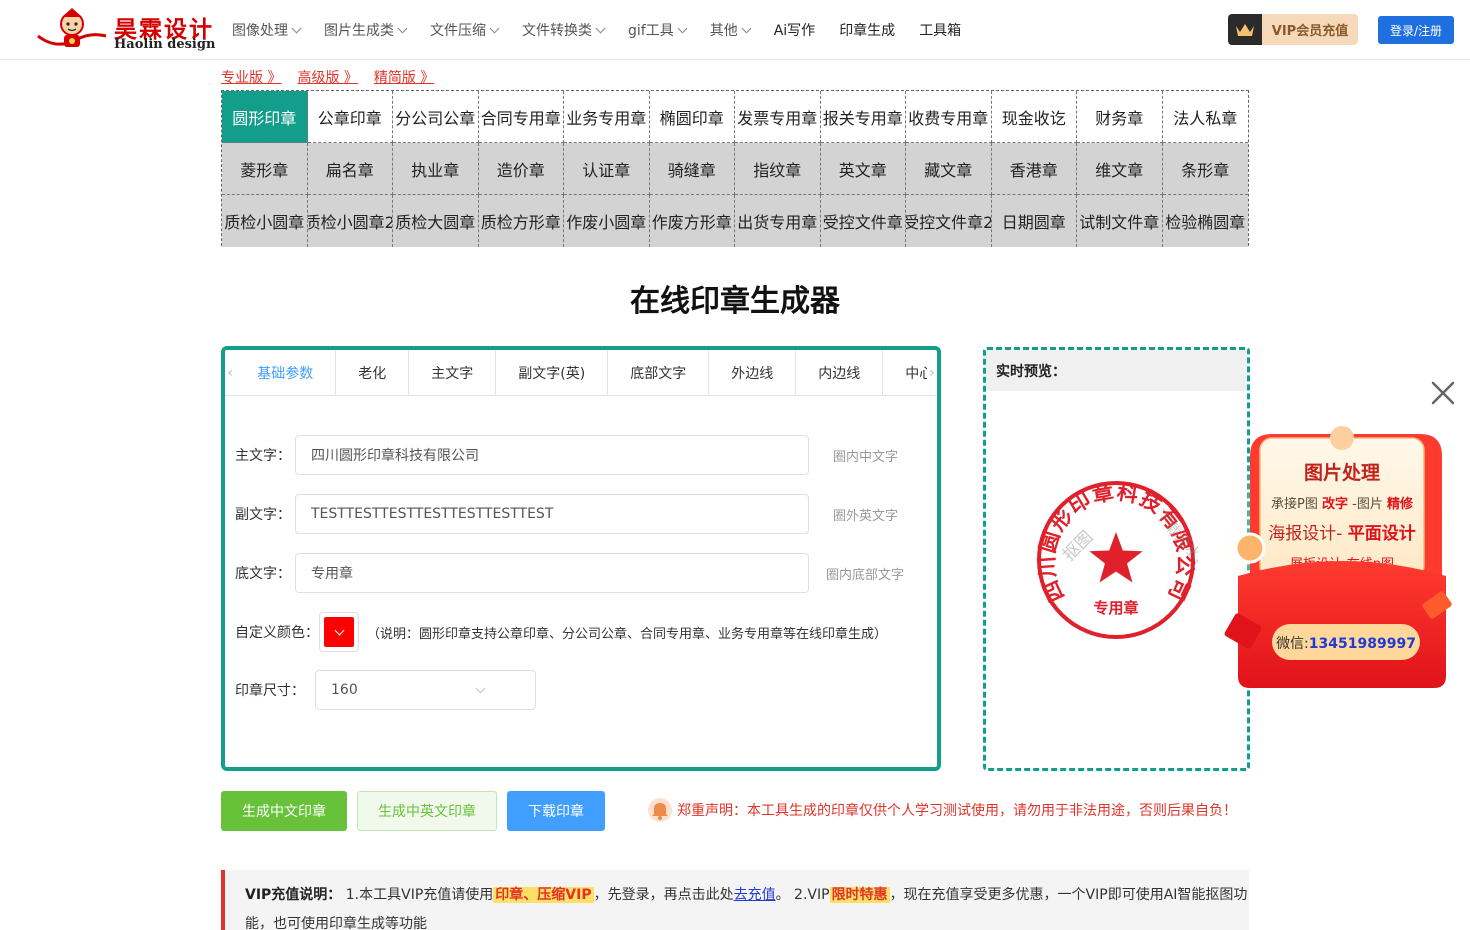  I want to click on main-text-hint: 圈内中文字, so click(866, 457).